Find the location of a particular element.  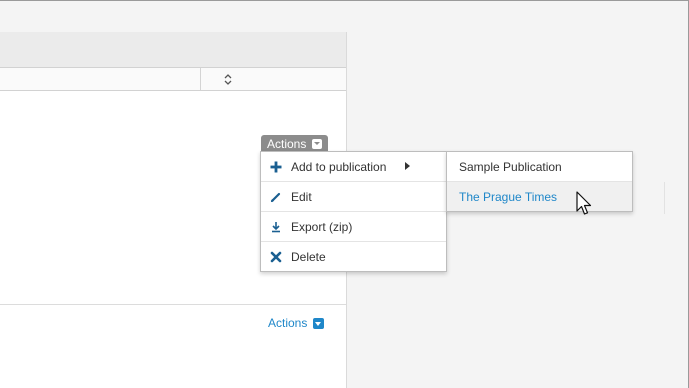

divider-mark is located at coordinates (664, 198).